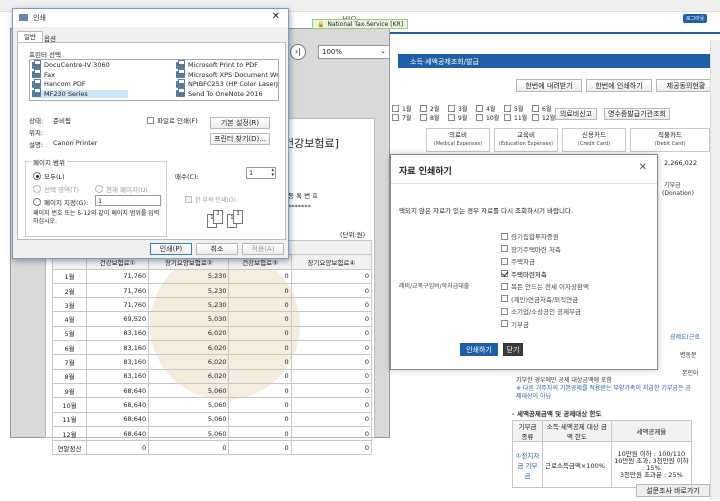 The width and height of the screenshot is (720, 501). What do you see at coordinates (491, 109) in the screenshot?
I see `month-label: 4월` at bounding box center [491, 109].